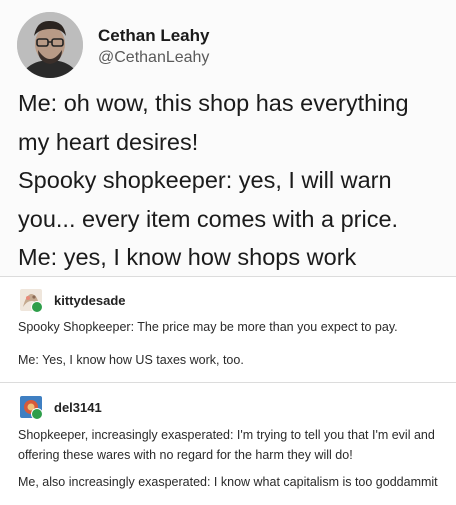 This screenshot has height=505, width=456. What do you see at coordinates (213, 103) in the screenshot?
I see `tweet-line: Me: oh wow, this shop has everything` at bounding box center [213, 103].